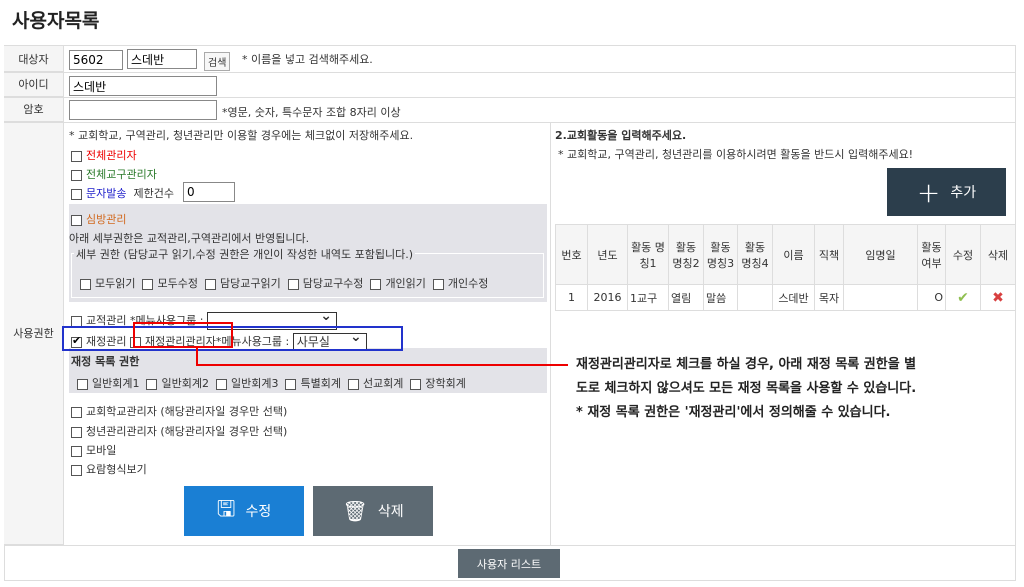  Describe the element at coordinates (56, 21) in the screenshot. I see `page-title: 사용자목록` at that location.